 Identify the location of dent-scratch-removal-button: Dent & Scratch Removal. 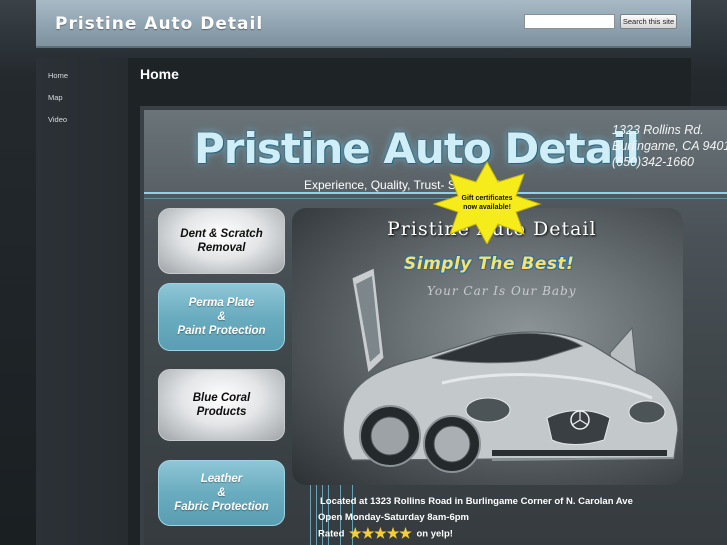
(221, 241).